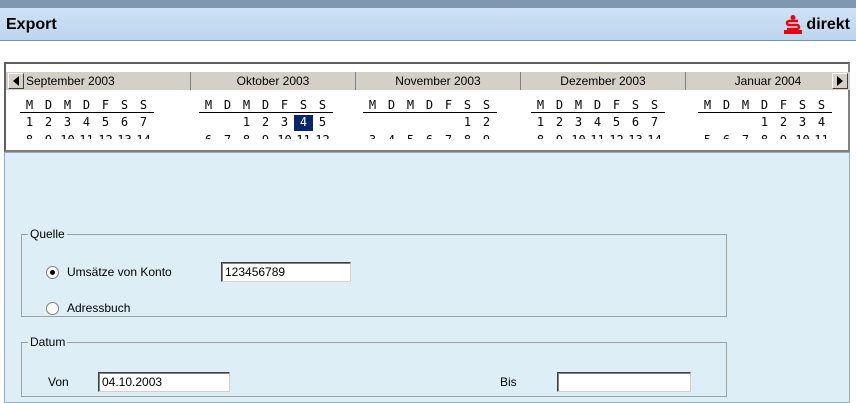  What do you see at coordinates (840, 81) in the screenshot?
I see `next-month-button` at bounding box center [840, 81].